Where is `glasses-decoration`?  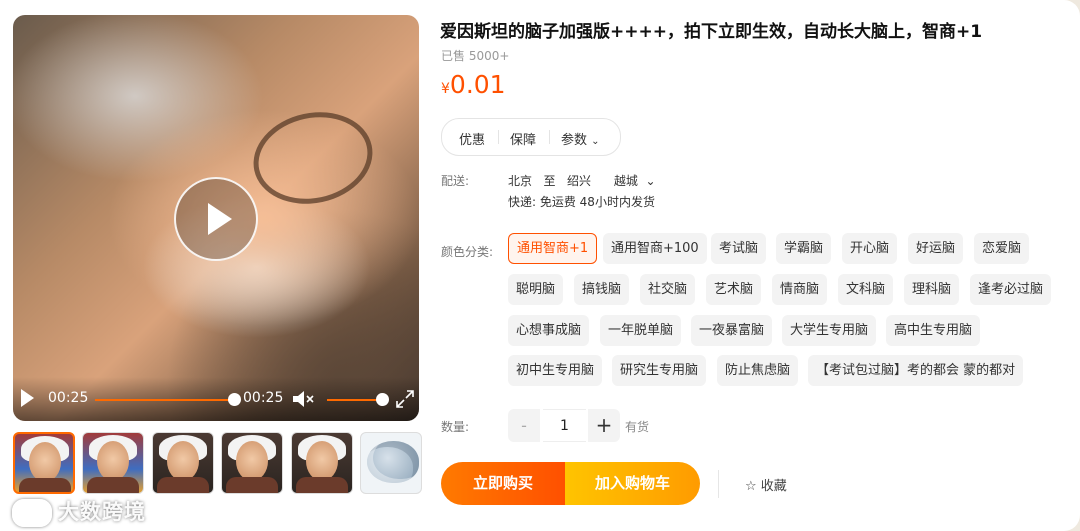 glasses-decoration is located at coordinates (313, 158).